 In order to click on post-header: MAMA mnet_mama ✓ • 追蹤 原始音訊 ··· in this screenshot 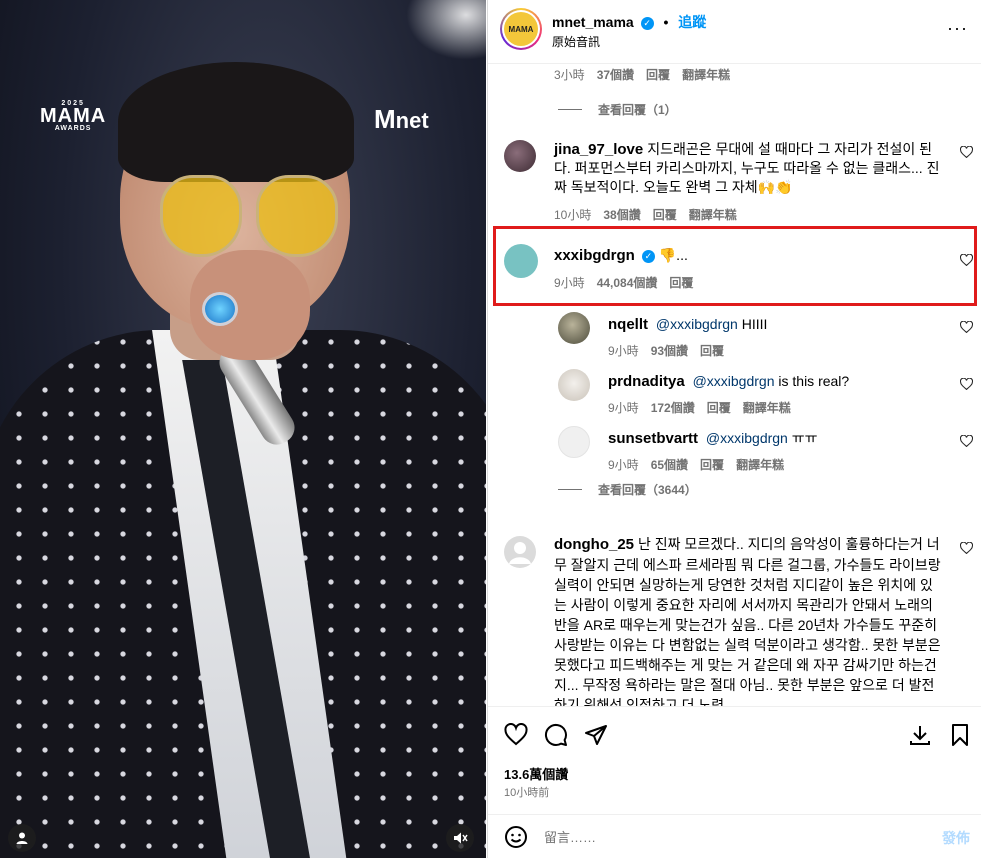, I will do `click(734, 32)`.